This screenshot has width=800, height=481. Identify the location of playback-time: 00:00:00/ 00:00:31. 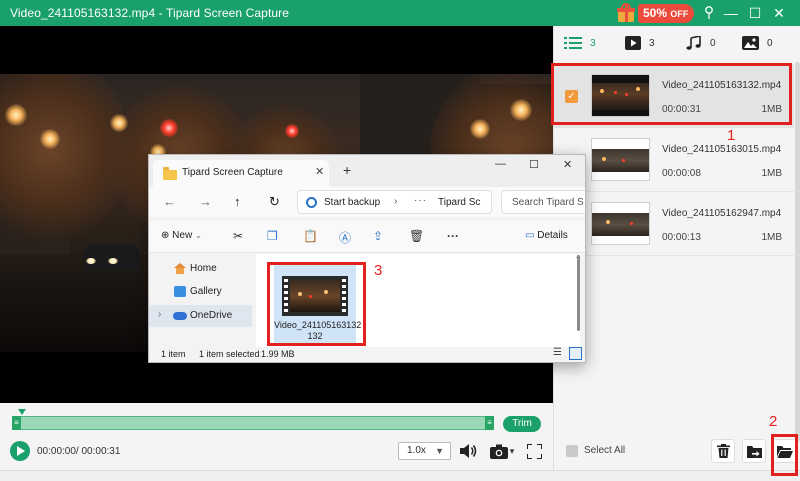
(79, 451).